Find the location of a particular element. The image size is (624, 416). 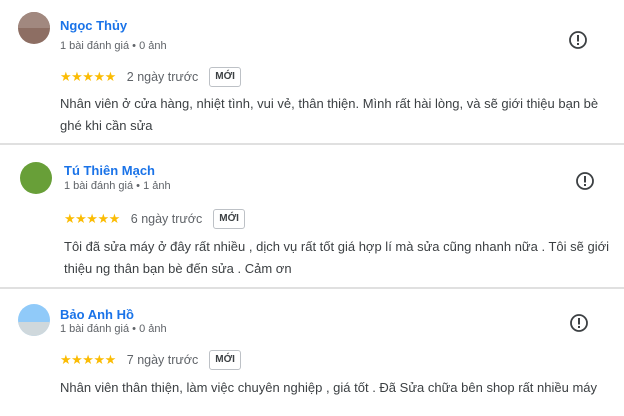

reviewer-meta: 1 bài đánh giá • 1 ảnh is located at coordinates (117, 186).